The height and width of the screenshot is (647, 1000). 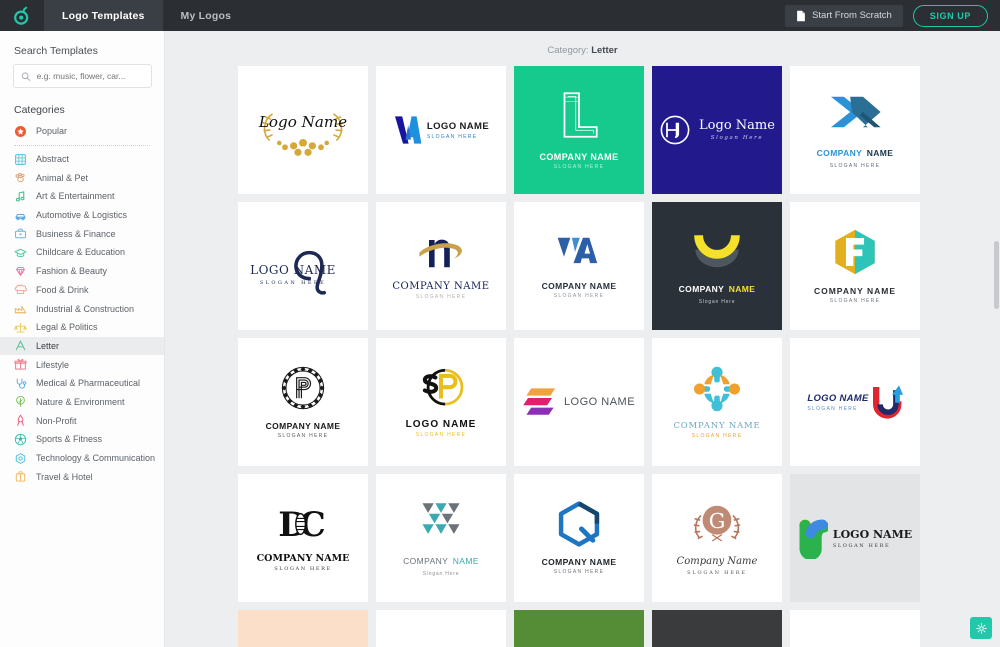 What do you see at coordinates (604, 50) in the screenshot?
I see `category-name-label: Letter` at bounding box center [604, 50].